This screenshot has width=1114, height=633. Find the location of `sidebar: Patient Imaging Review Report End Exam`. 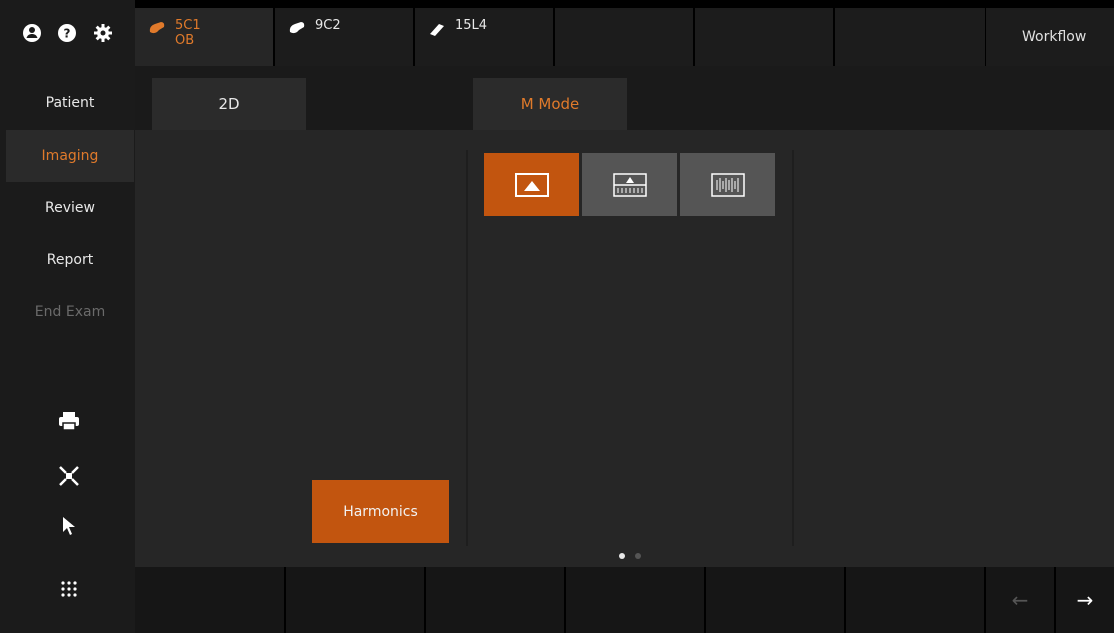

sidebar: Patient Imaging Review Report End Exam is located at coordinates (67, 349).